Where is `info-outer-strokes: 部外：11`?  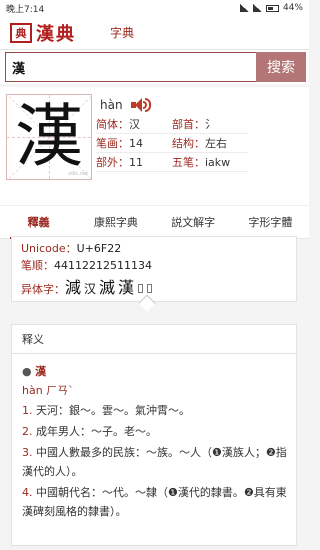
info-outer-strokes: 部外：11 is located at coordinates (119, 162).